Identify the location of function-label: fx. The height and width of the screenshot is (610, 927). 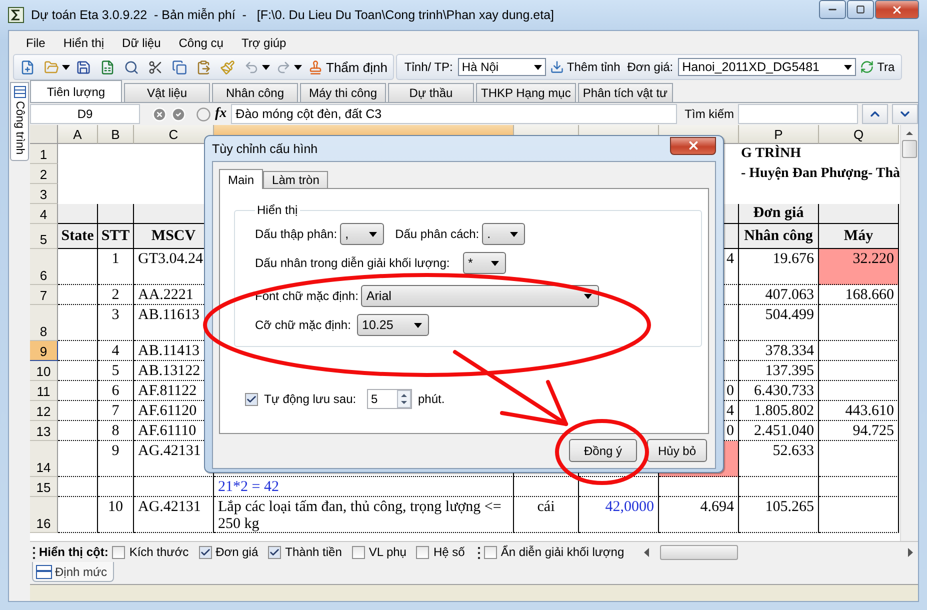
(221, 114).